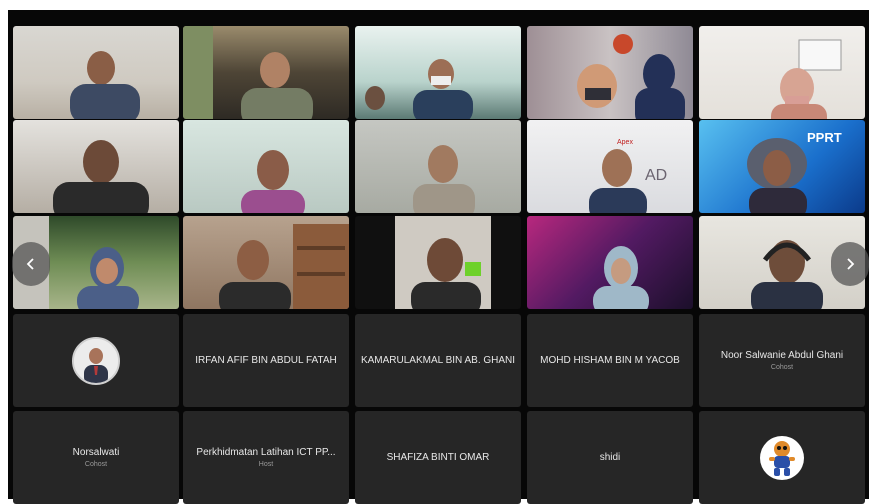 The image size is (869, 504). I want to click on participant-name: KAMARULAKMAL BIN AB. GHANI, so click(438, 360).